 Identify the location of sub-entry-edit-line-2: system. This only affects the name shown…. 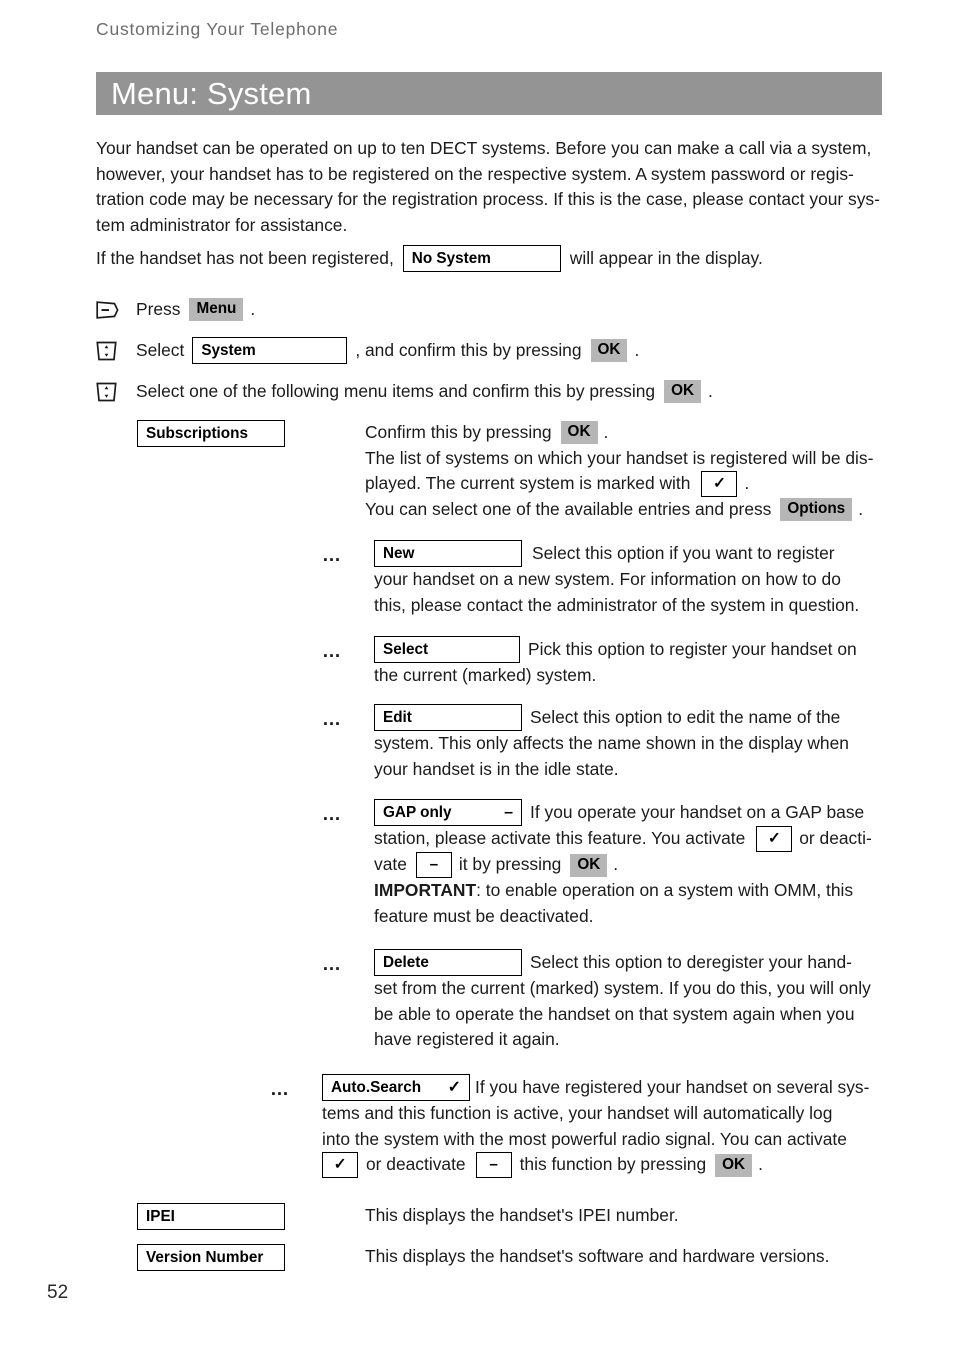
(611, 743).